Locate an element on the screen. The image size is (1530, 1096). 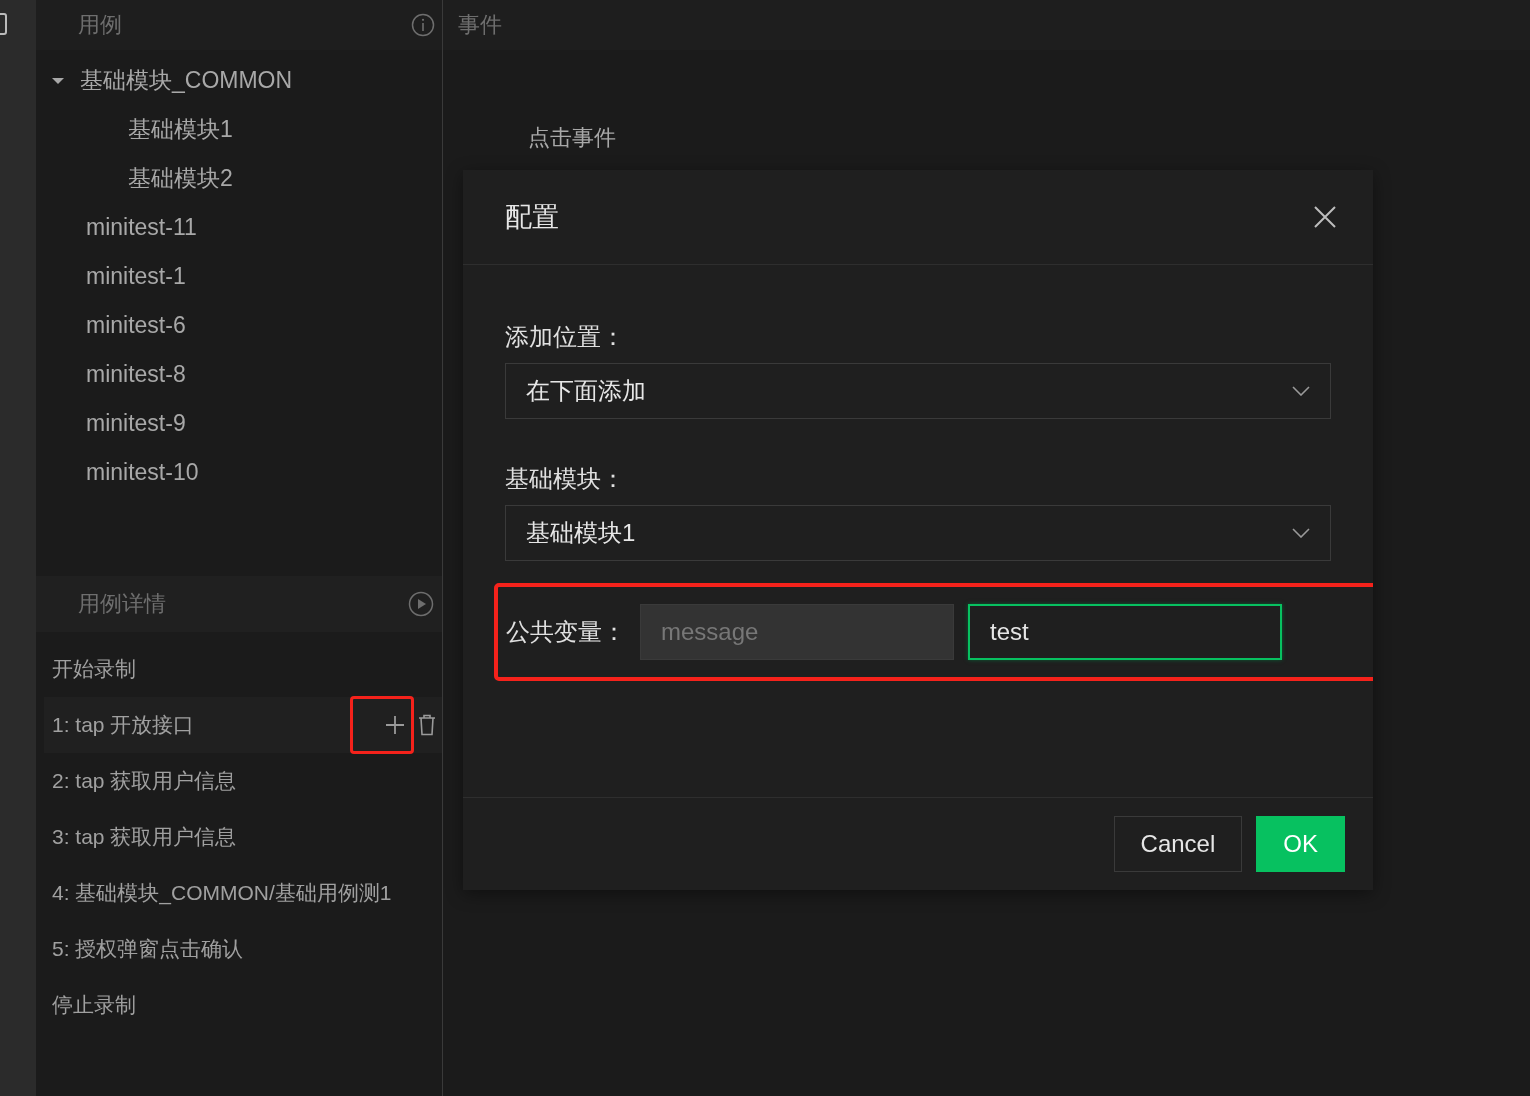
step-row: 开始录制 is located at coordinates (243, 669).